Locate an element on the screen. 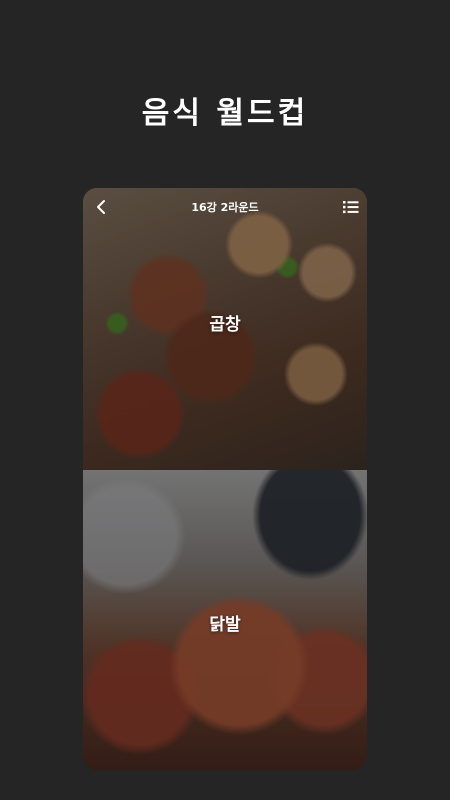  card-header: 16강 2라운드 is located at coordinates (225, 207).